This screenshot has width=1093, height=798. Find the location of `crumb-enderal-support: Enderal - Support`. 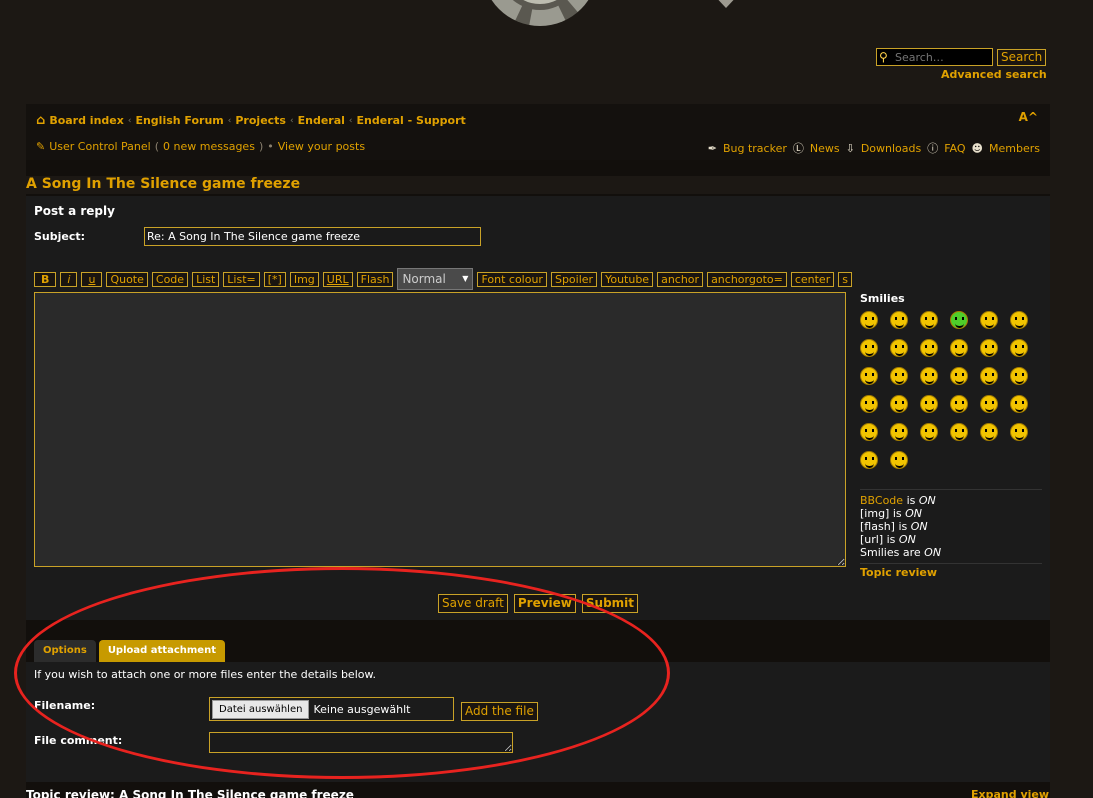

crumb-enderal-support: Enderal - Support is located at coordinates (411, 120).